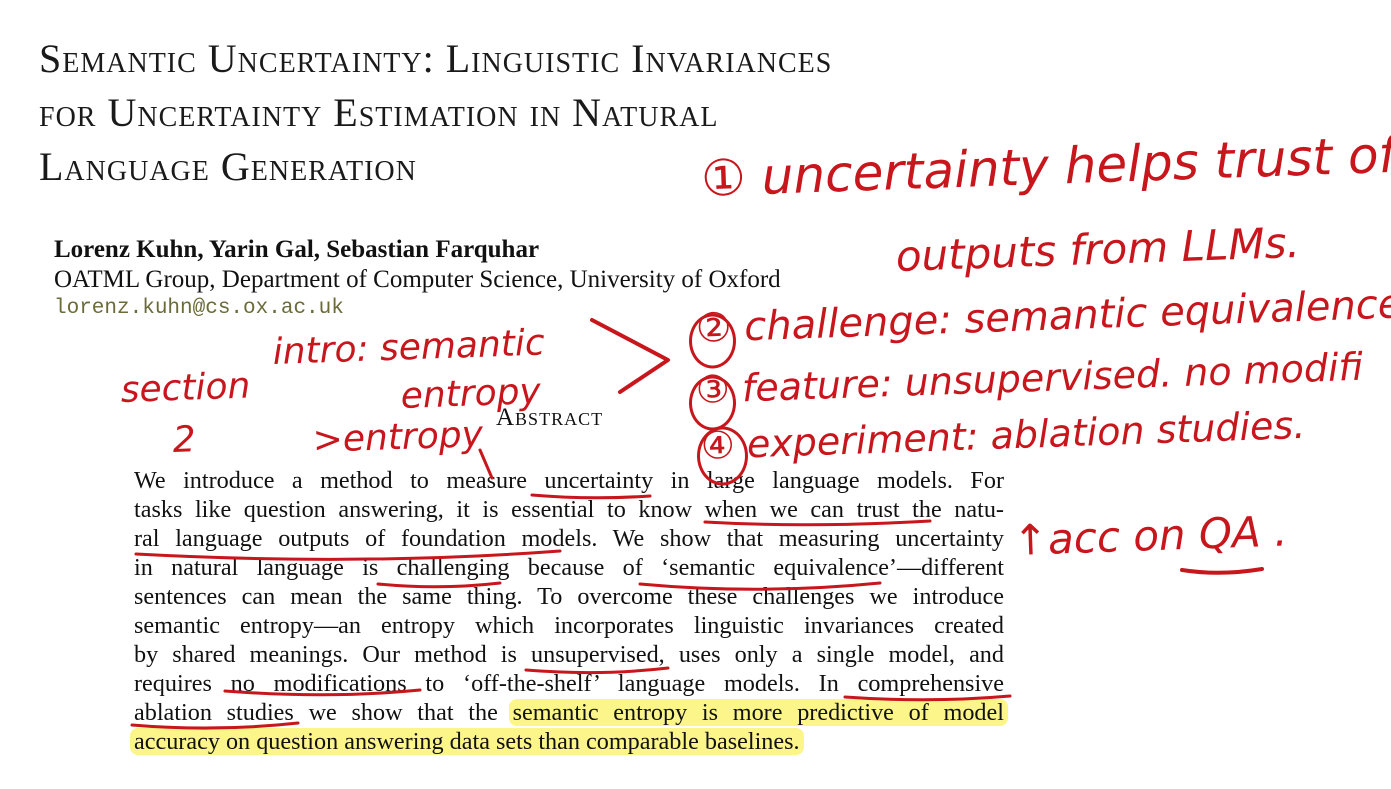  I want to click on note-feature: ③ feature: unsupervised. no modifi, so click(1029, 378).